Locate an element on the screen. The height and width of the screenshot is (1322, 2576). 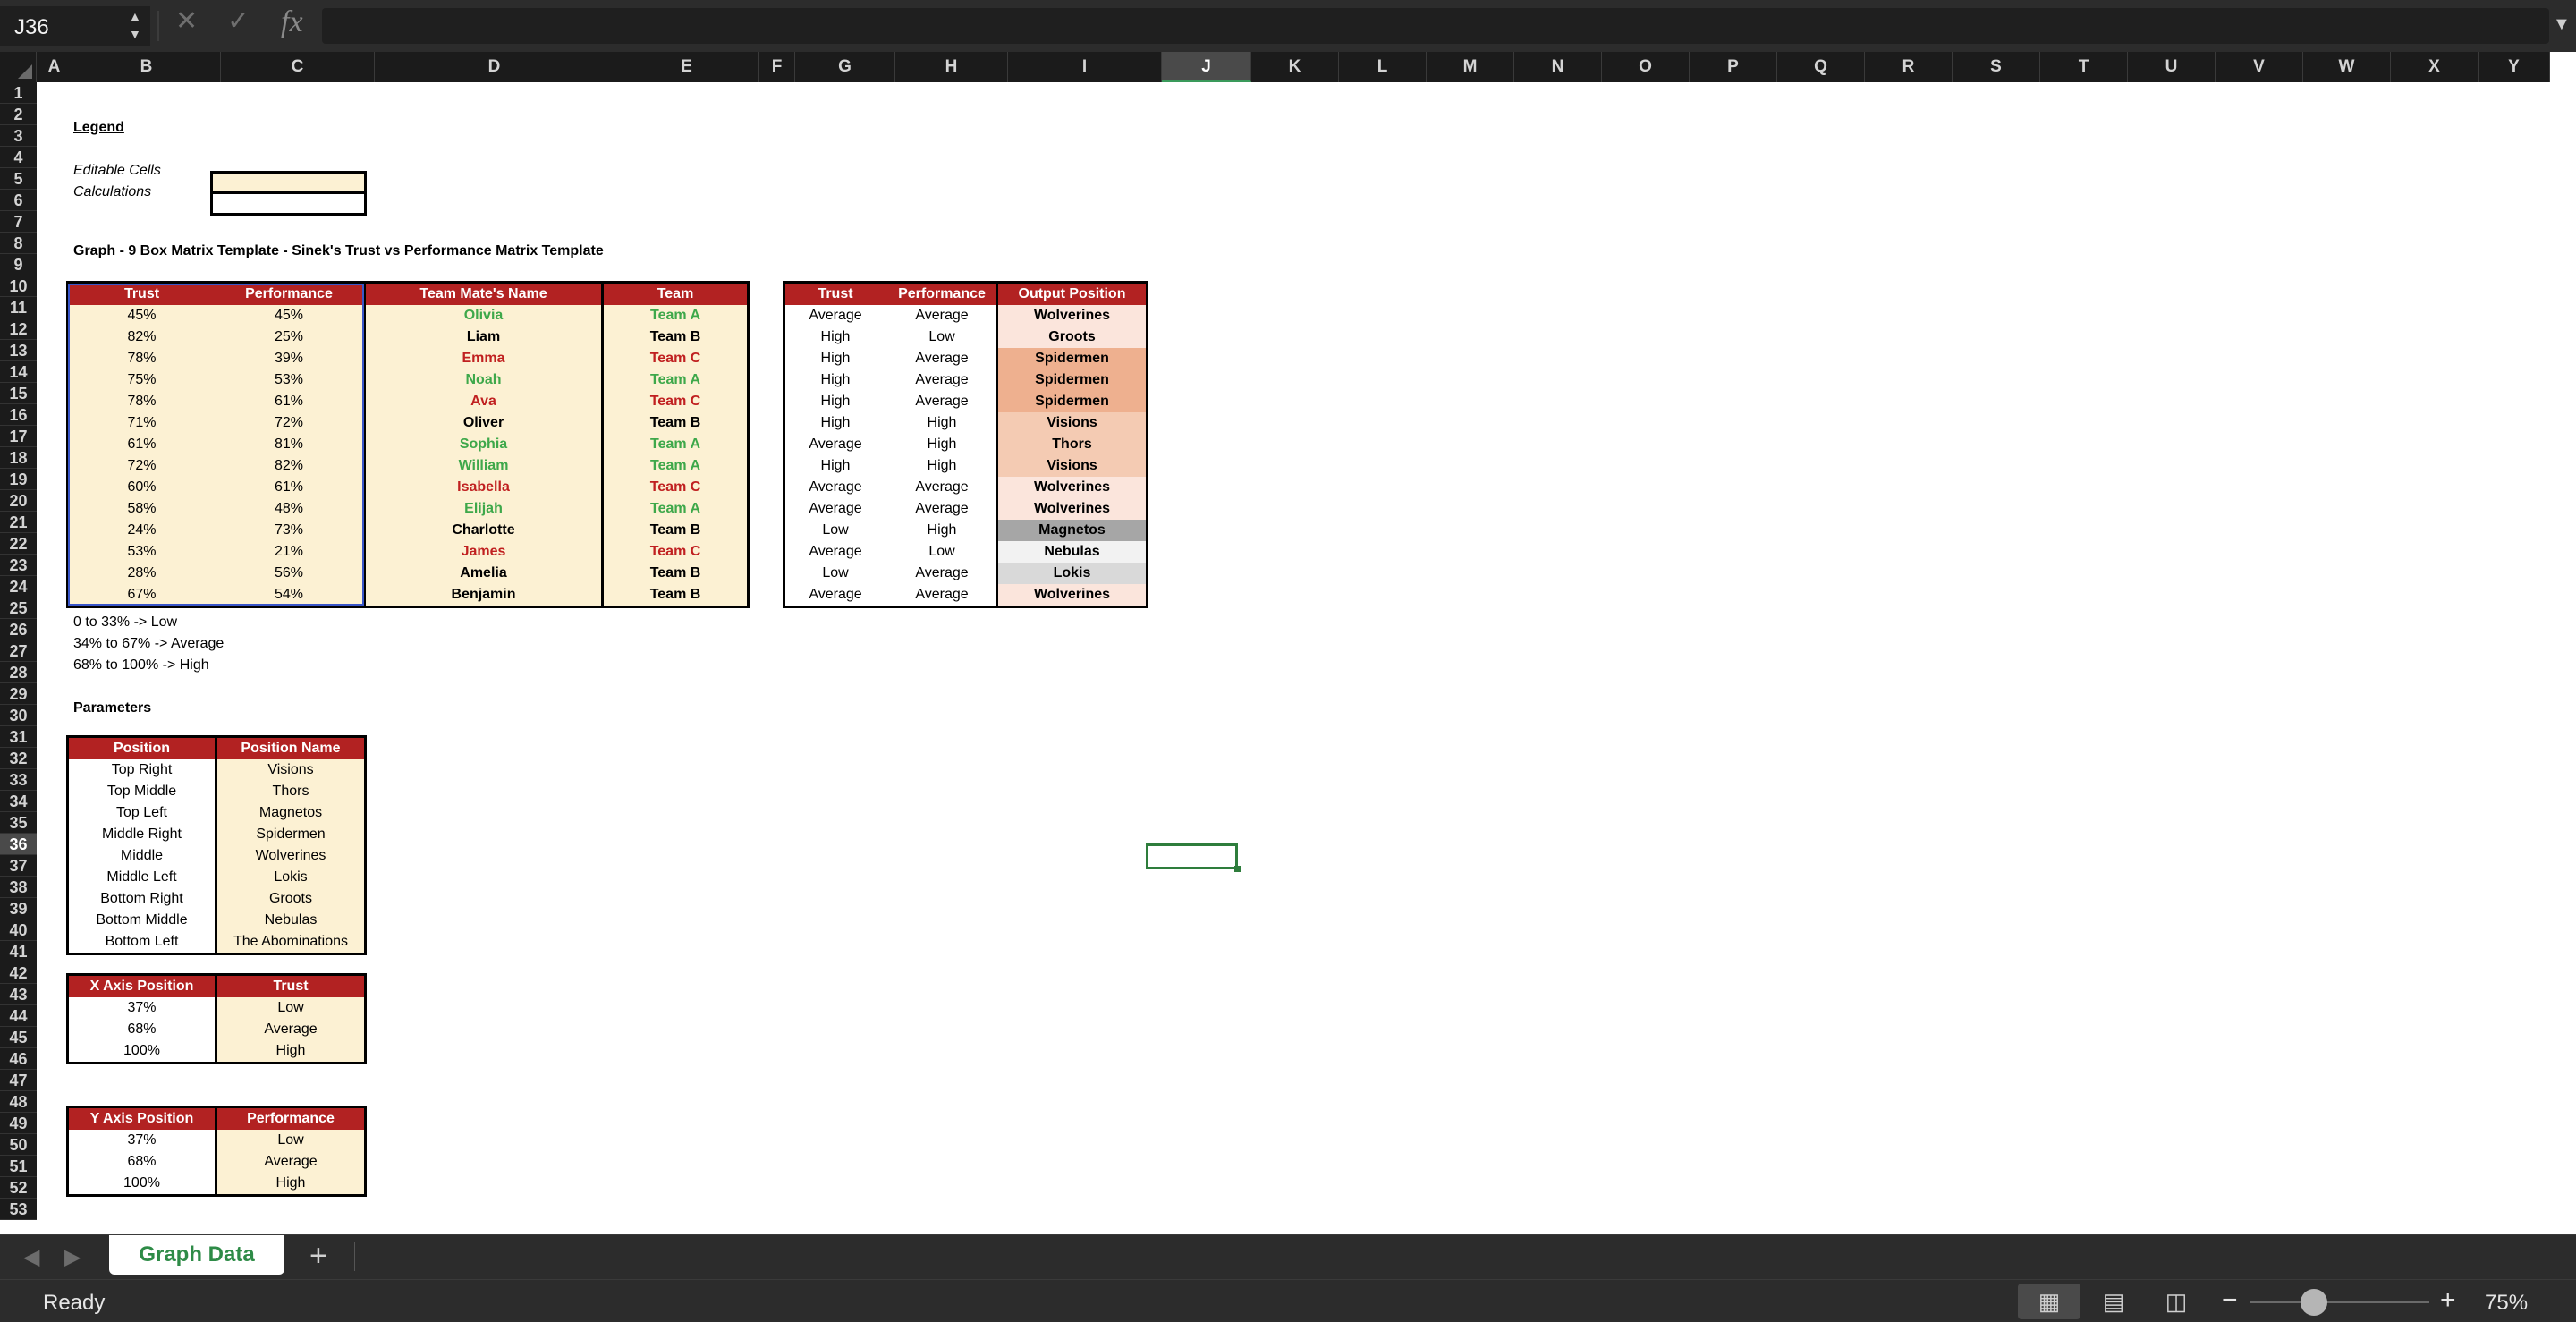
row-header-28: 28 is located at coordinates (18, 672).